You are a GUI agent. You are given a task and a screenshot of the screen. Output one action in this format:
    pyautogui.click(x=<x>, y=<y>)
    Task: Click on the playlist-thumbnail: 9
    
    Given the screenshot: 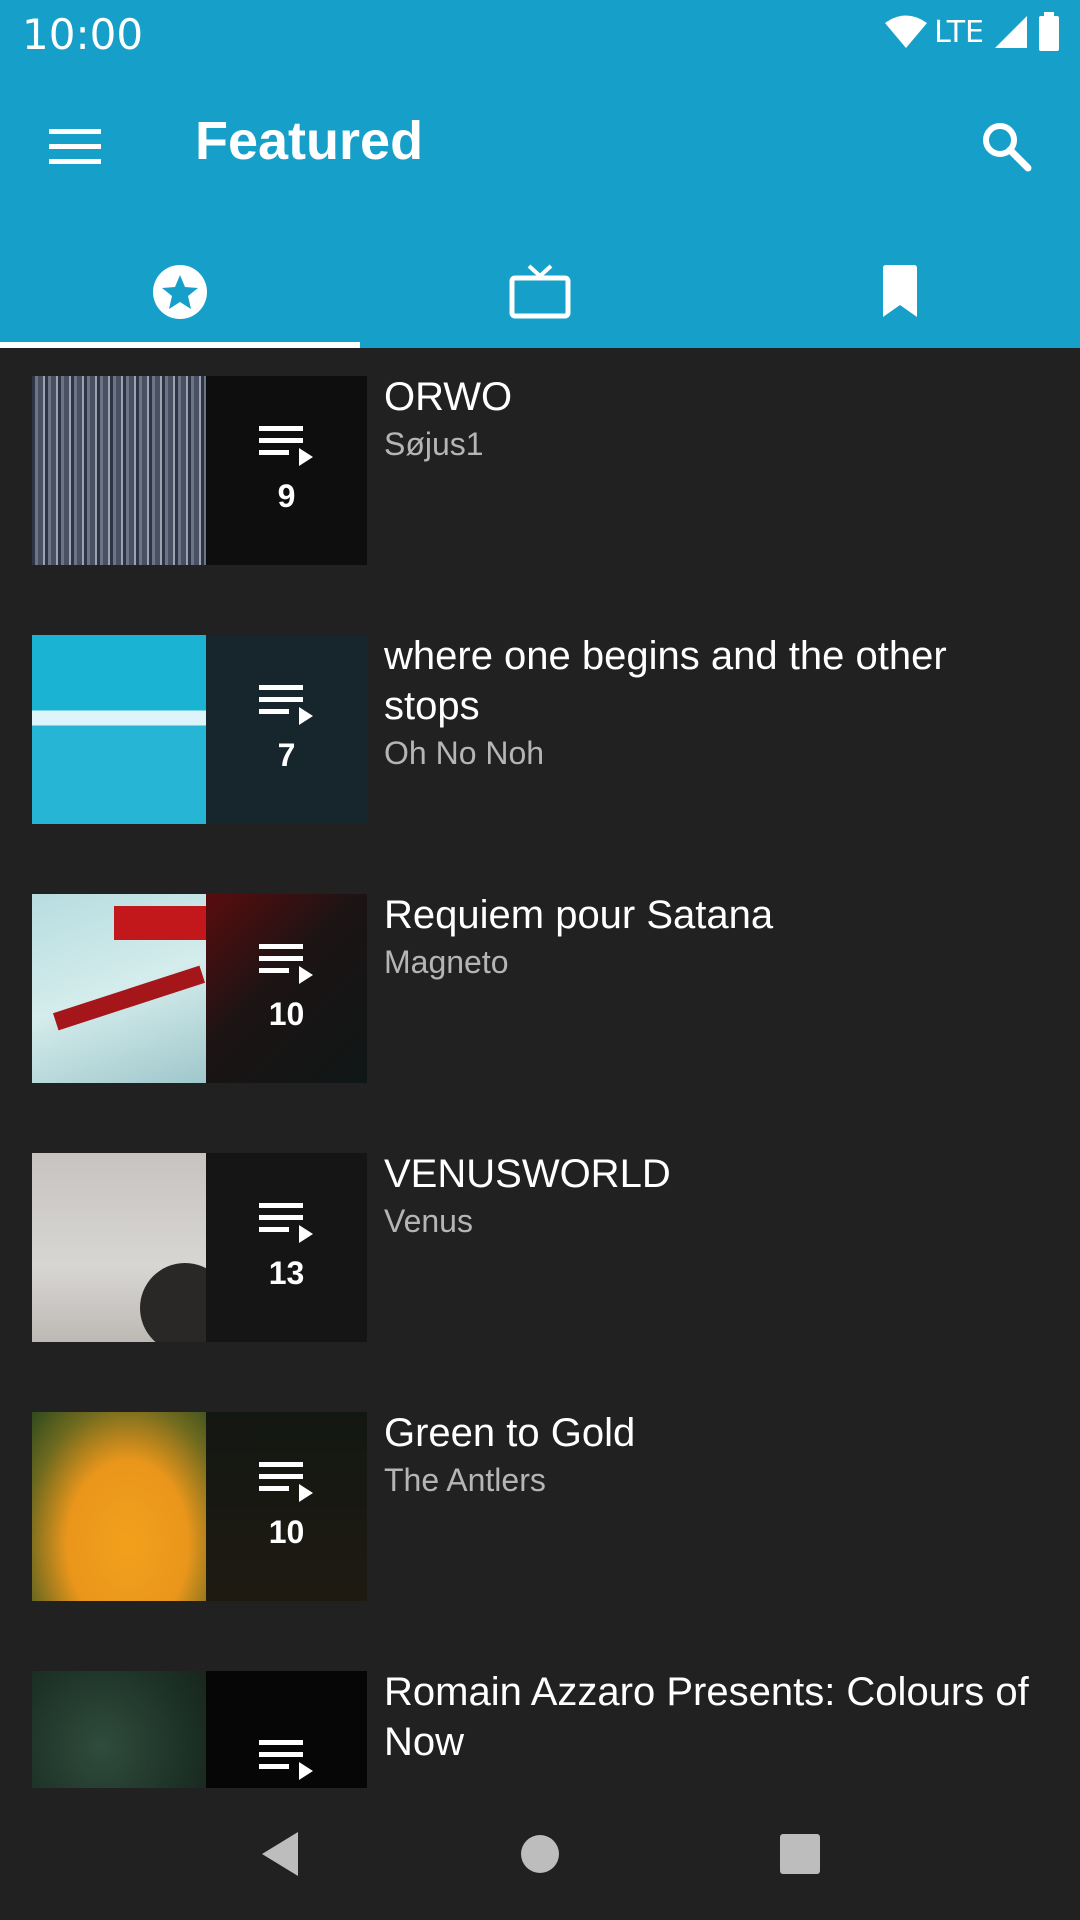 What is the action you would take?
    pyautogui.click(x=199, y=470)
    